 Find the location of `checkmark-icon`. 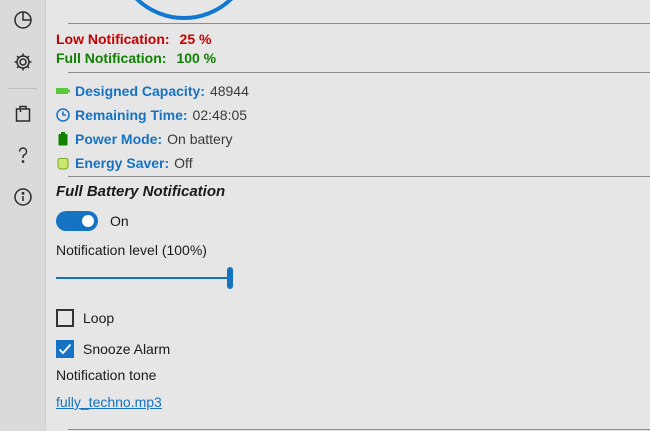

checkmark-icon is located at coordinates (65, 349).